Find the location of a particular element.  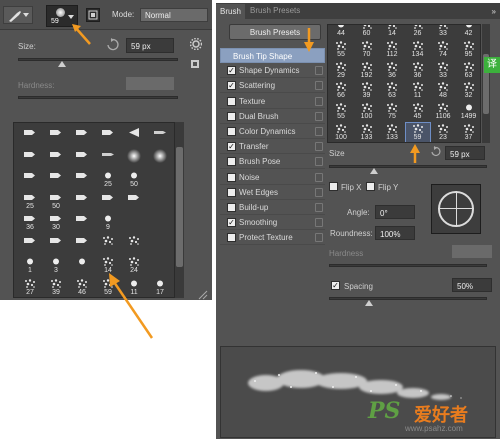

brush-tip: 63 is located at coordinates (392, 91).